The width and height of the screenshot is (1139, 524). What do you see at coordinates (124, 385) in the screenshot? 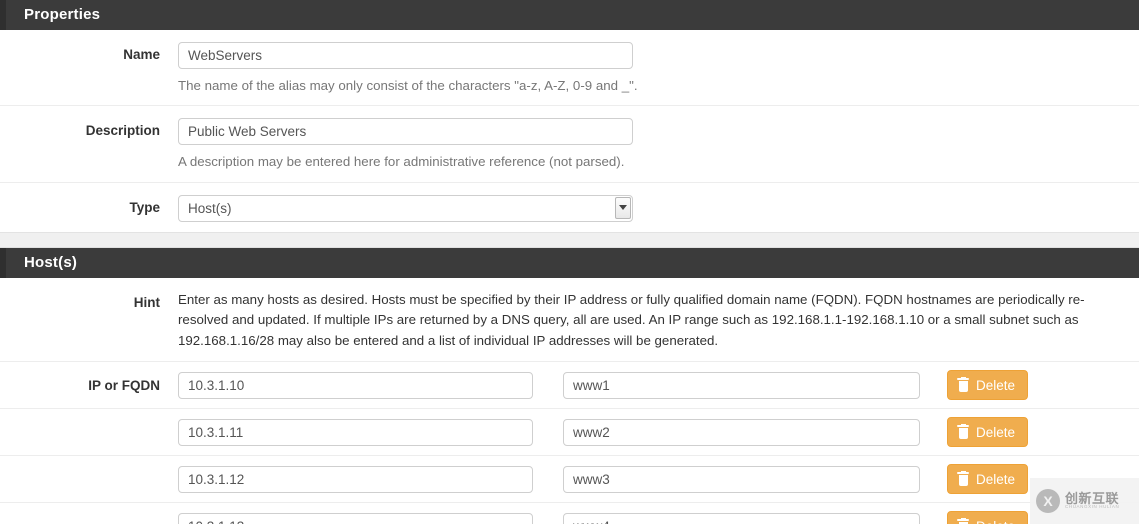
I see `ip-or-fqdn-label: IP or FQDN` at bounding box center [124, 385].